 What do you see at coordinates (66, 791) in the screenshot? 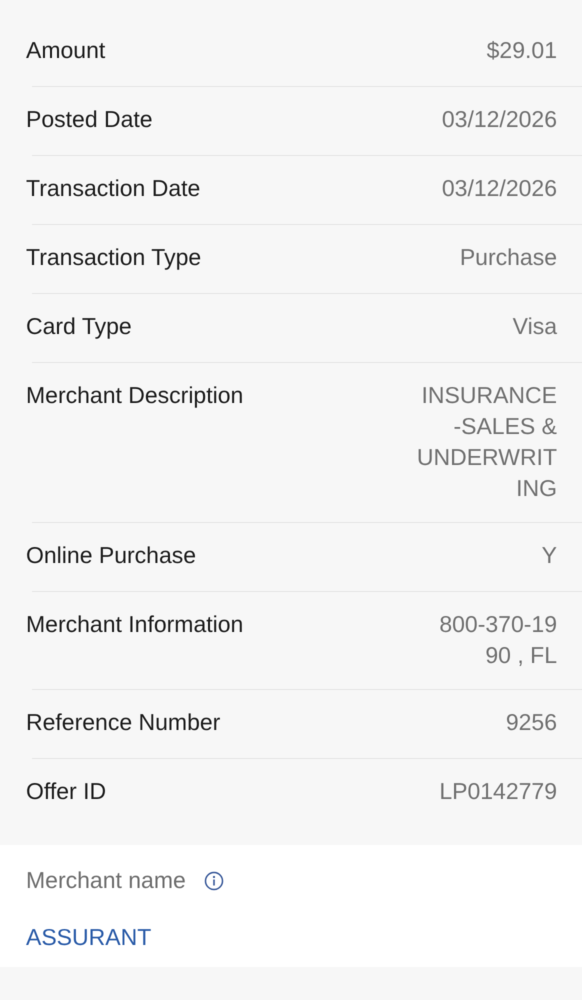
I see `detail-label: Offer ID` at bounding box center [66, 791].